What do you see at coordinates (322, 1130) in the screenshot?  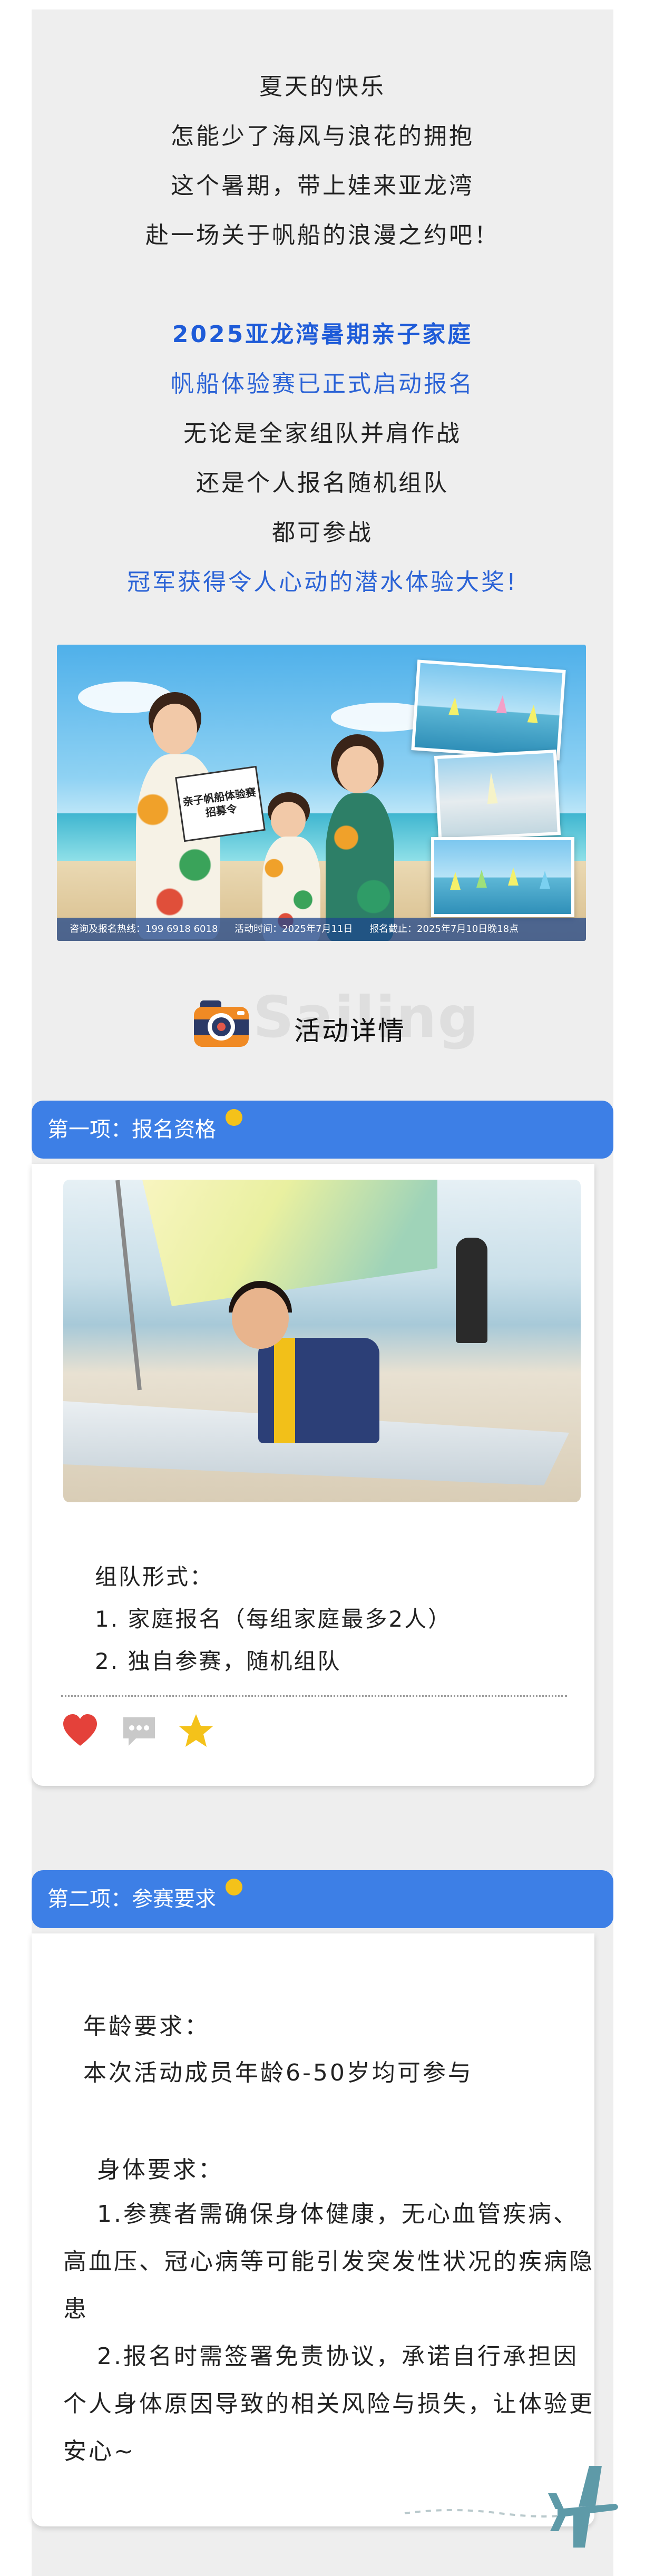 I see `item1-tab: 第一项：报名资格` at bounding box center [322, 1130].